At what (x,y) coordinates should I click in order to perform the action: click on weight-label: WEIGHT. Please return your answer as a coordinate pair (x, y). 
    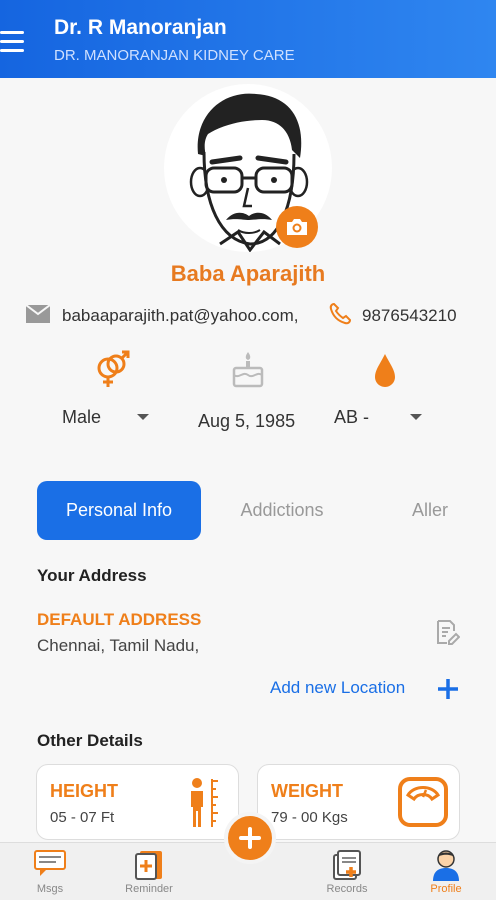
    Looking at the image, I should click on (307, 791).